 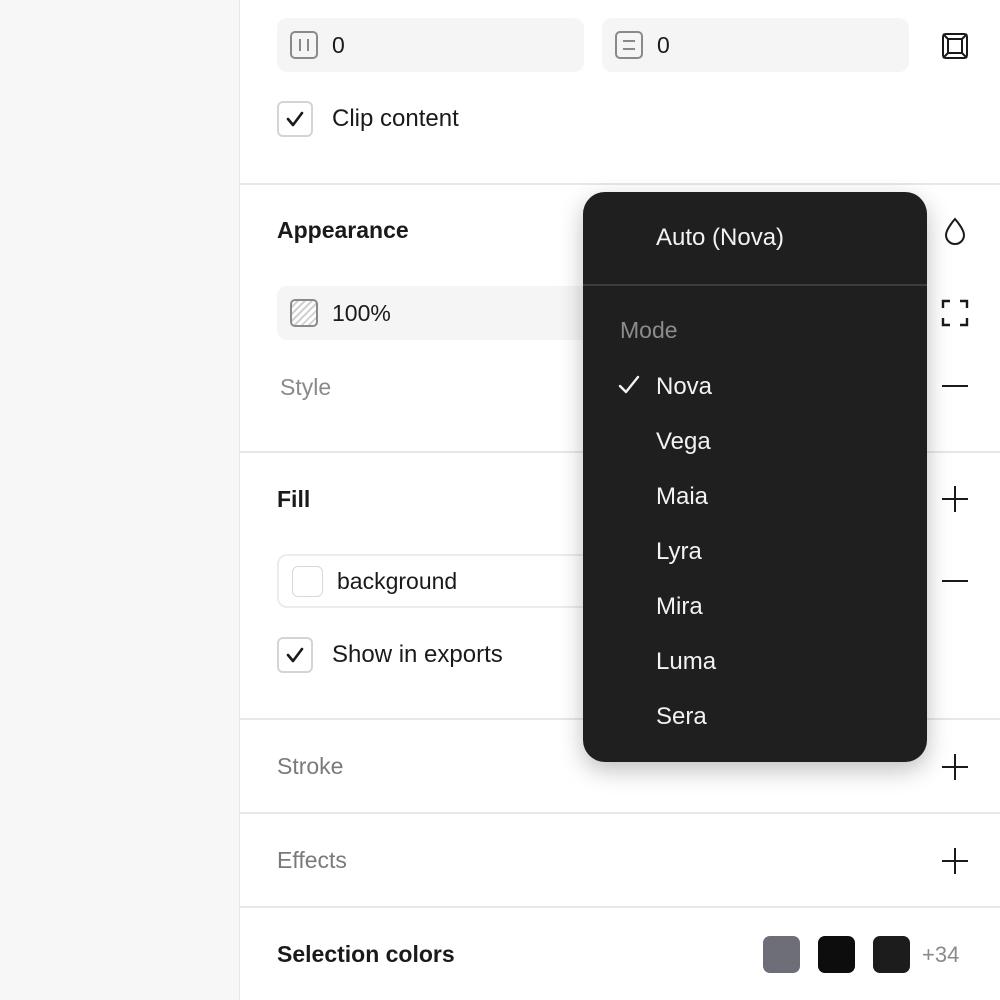 What do you see at coordinates (338, 44) in the screenshot?
I see `horizontal-padding-value: 0` at bounding box center [338, 44].